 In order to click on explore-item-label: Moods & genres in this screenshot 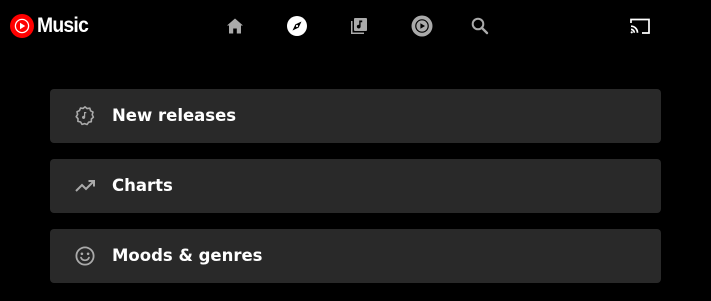, I will do `click(187, 255)`.